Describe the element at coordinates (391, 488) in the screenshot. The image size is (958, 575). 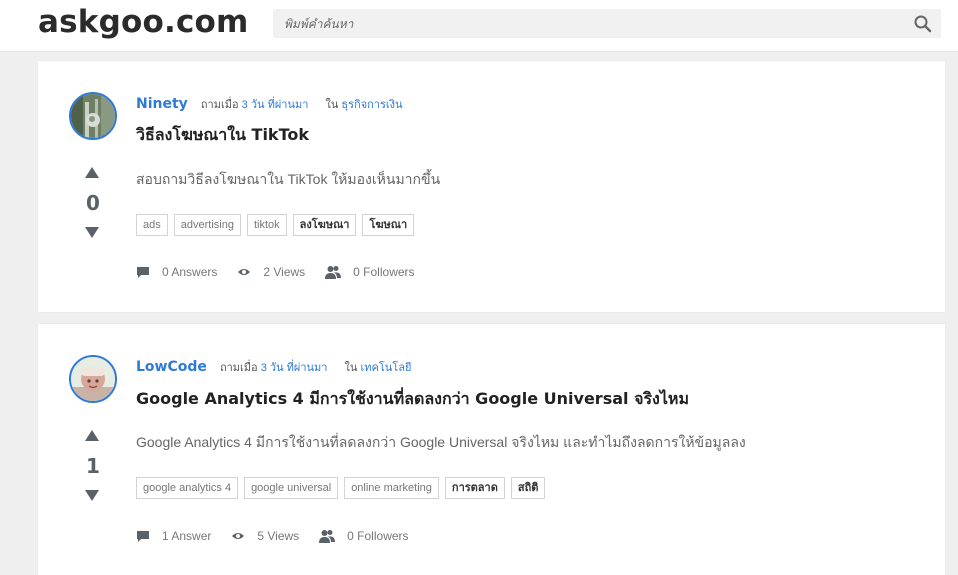
I see `tag: online marketing` at that location.